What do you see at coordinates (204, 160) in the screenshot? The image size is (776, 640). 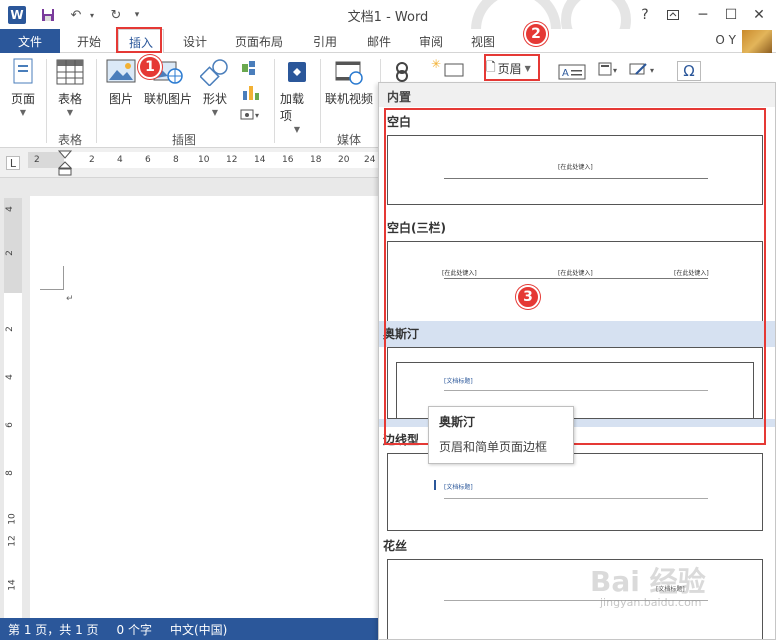 I see `ruler-number: 10` at bounding box center [204, 160].